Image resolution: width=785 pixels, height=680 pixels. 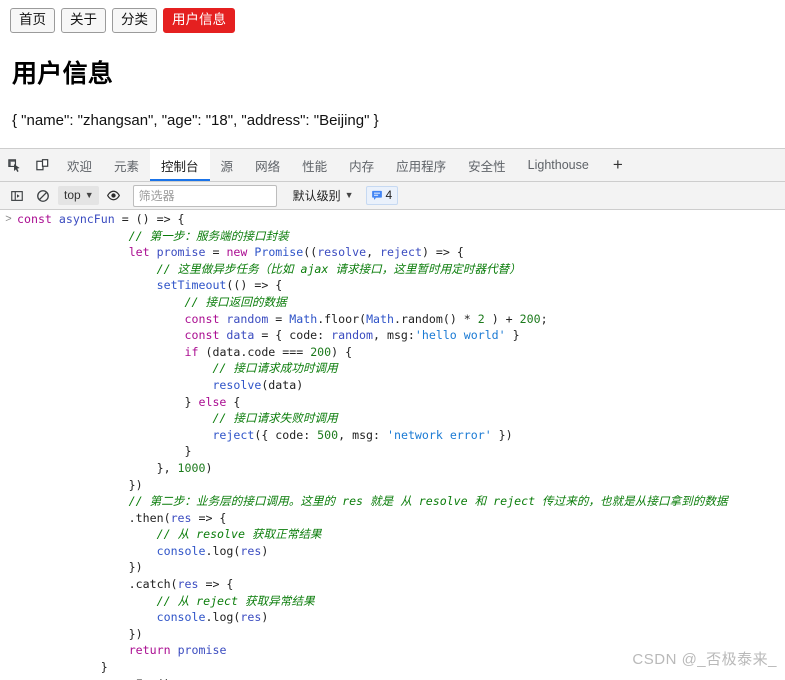 I want to click on code-token: asyncFun(), so click(x=94, y=678).